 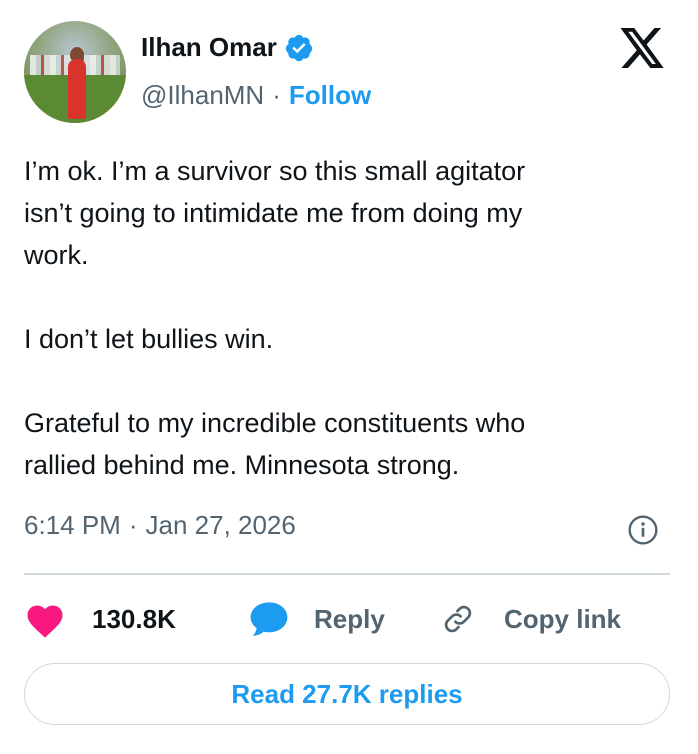 I want to click on x-logo-icon, so click(x=642, y=50).